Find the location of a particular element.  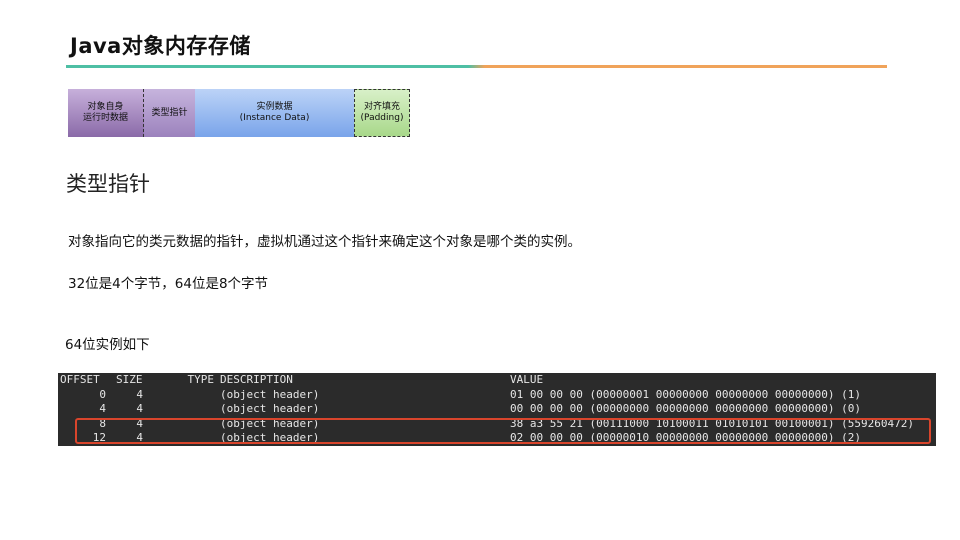

row-offset: 8 is located at coordinates (102, 423).